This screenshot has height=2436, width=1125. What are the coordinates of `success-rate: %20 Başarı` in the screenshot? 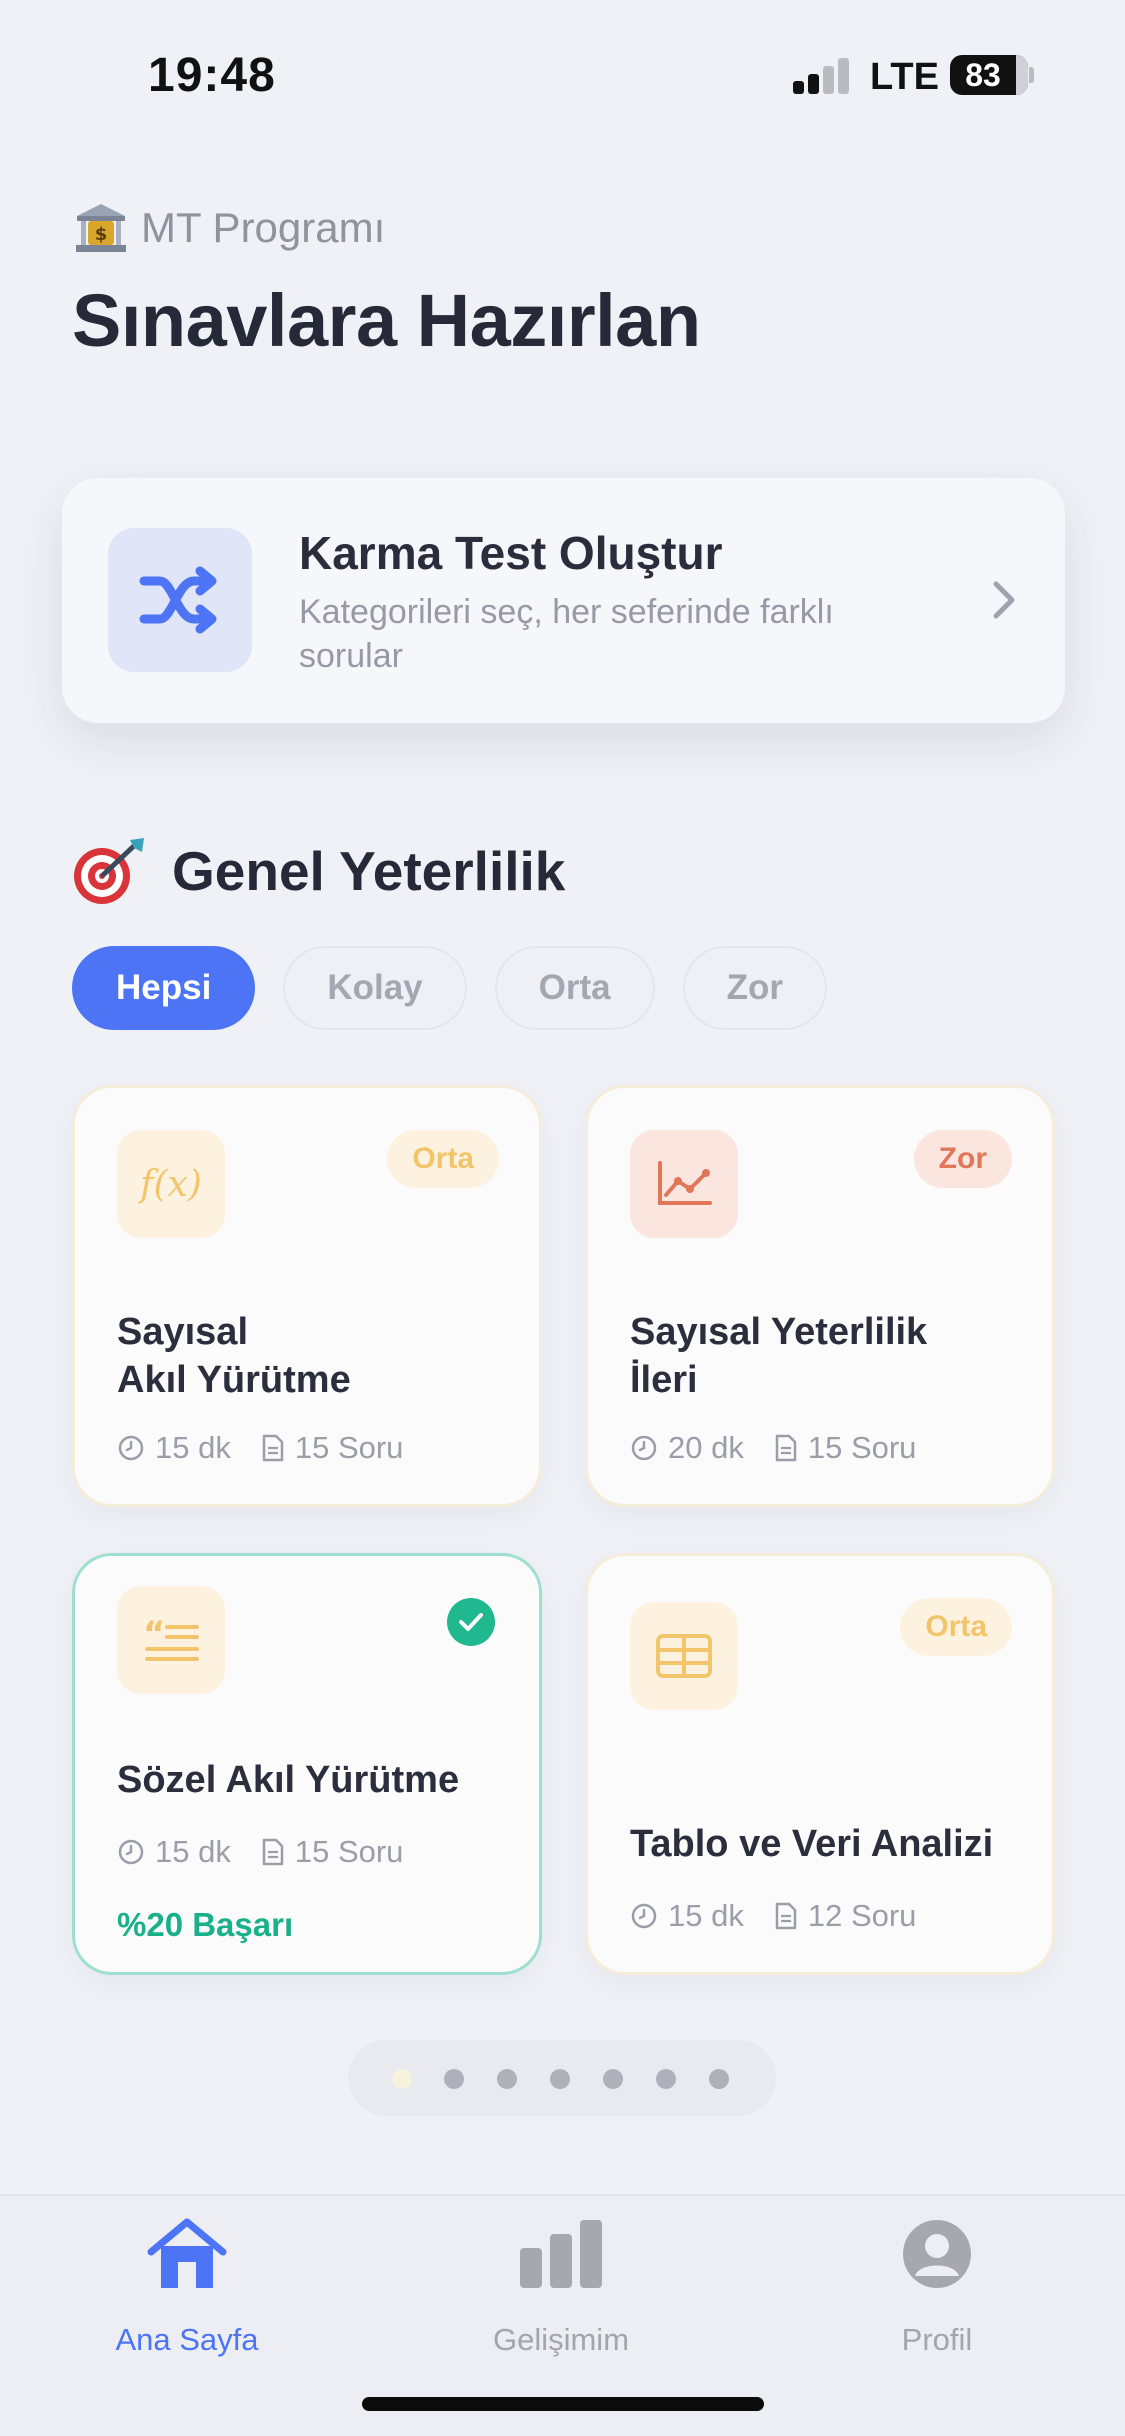 It's located at (205, 1924).